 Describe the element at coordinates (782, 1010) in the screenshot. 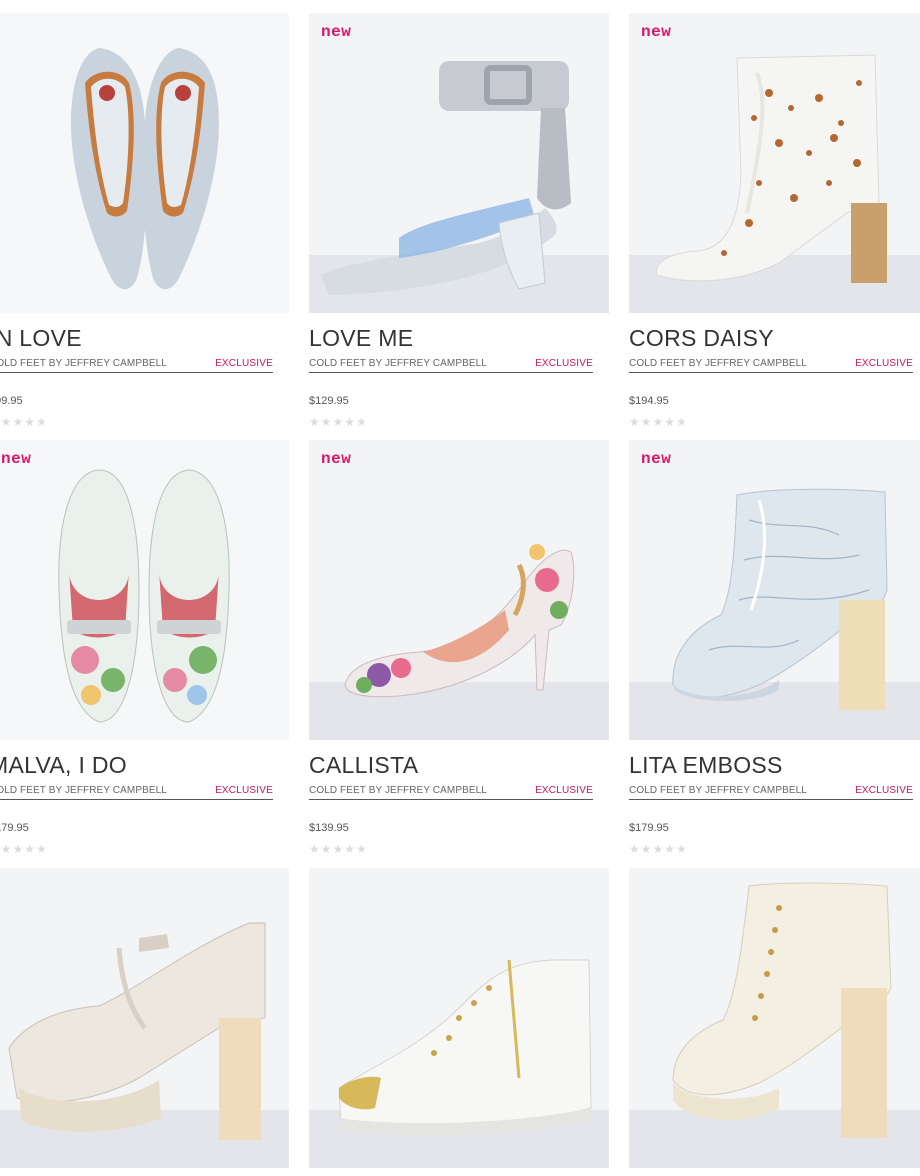

I see `lace-platform-bootie-image` at that location.